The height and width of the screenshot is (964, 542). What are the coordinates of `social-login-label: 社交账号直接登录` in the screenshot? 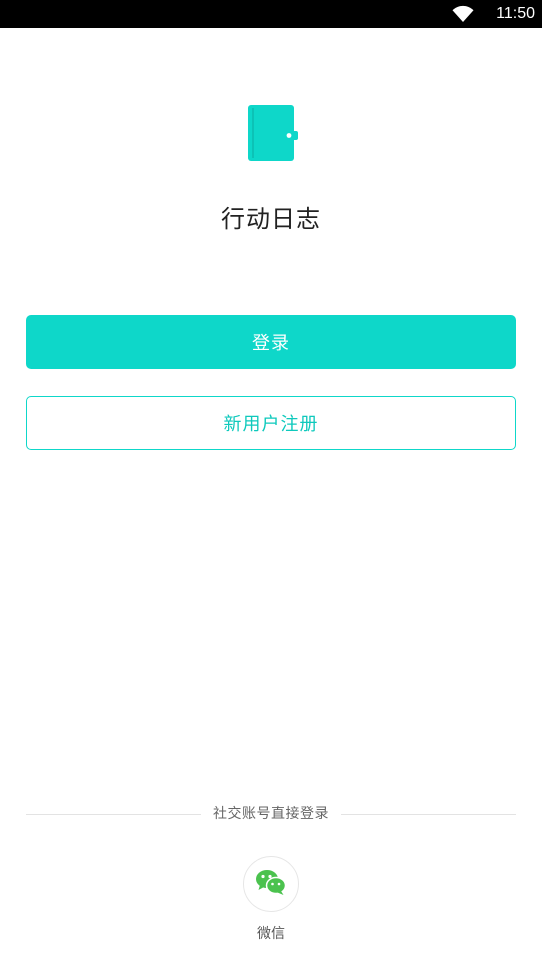 It's located at (271, 814).